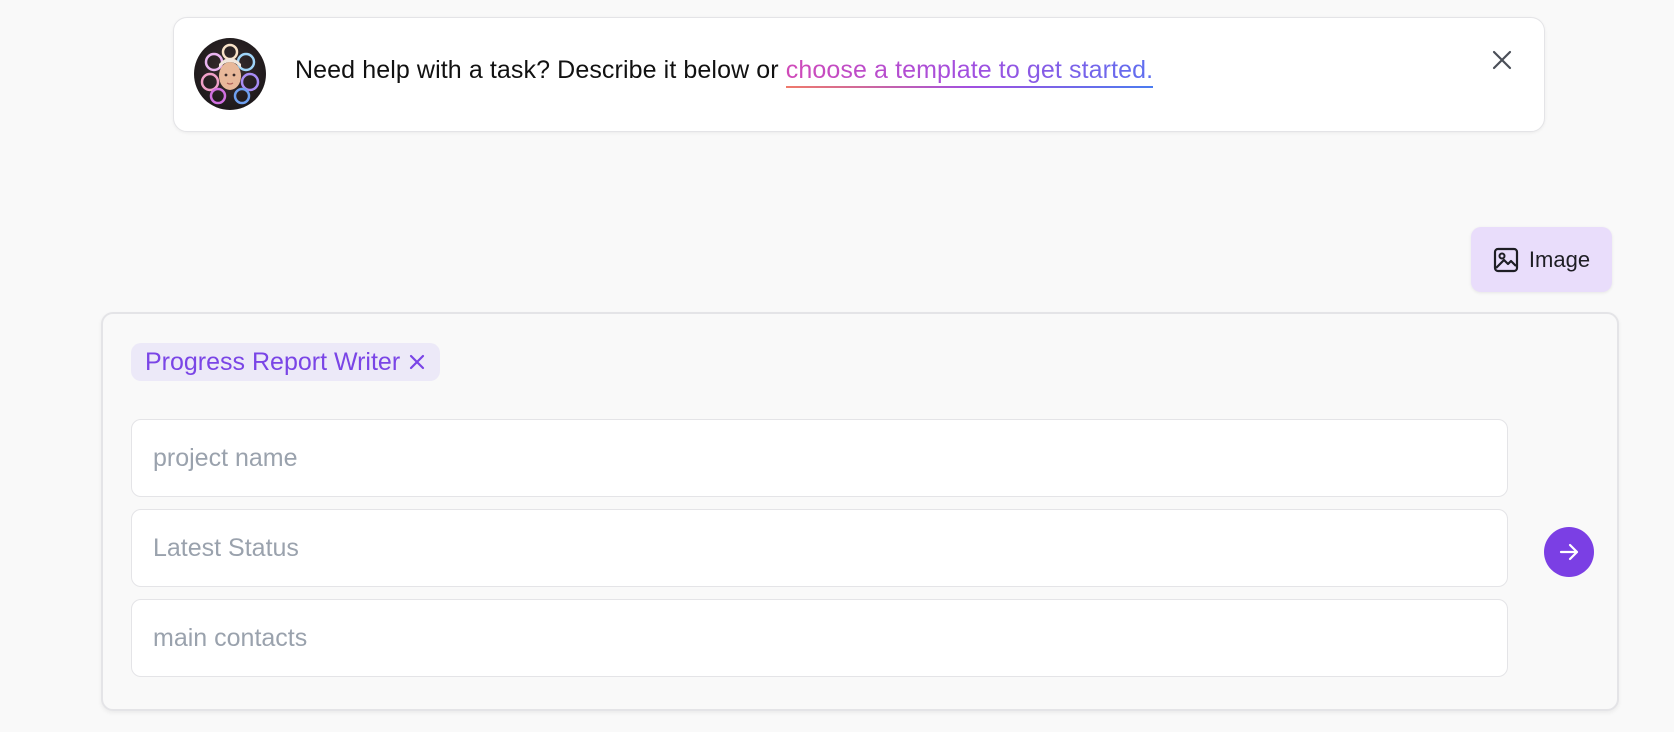  I want to click on choose-template-link: choose a template to get started., so click(969, 72).